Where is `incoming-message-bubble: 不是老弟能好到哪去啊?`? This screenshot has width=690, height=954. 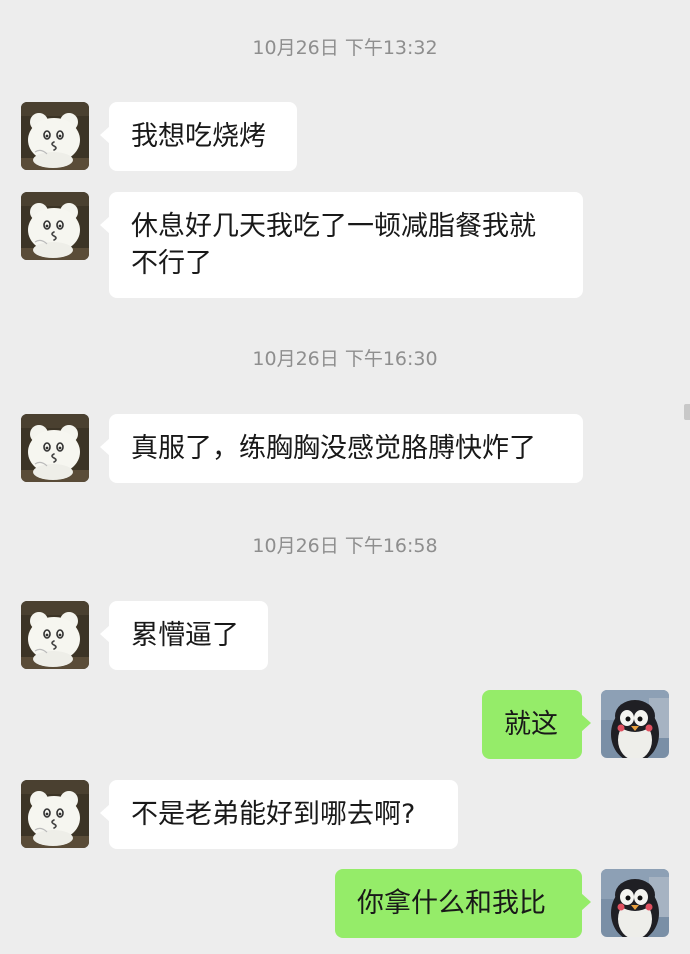
incoming-message-bubble: 不是老弟能好到哪去啊? is located at coordinates (279, 814).